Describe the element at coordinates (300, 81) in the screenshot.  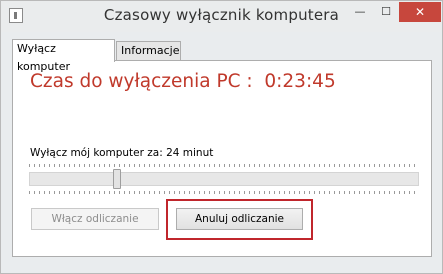
I see `countdown-time: 0:23:45` at that location.